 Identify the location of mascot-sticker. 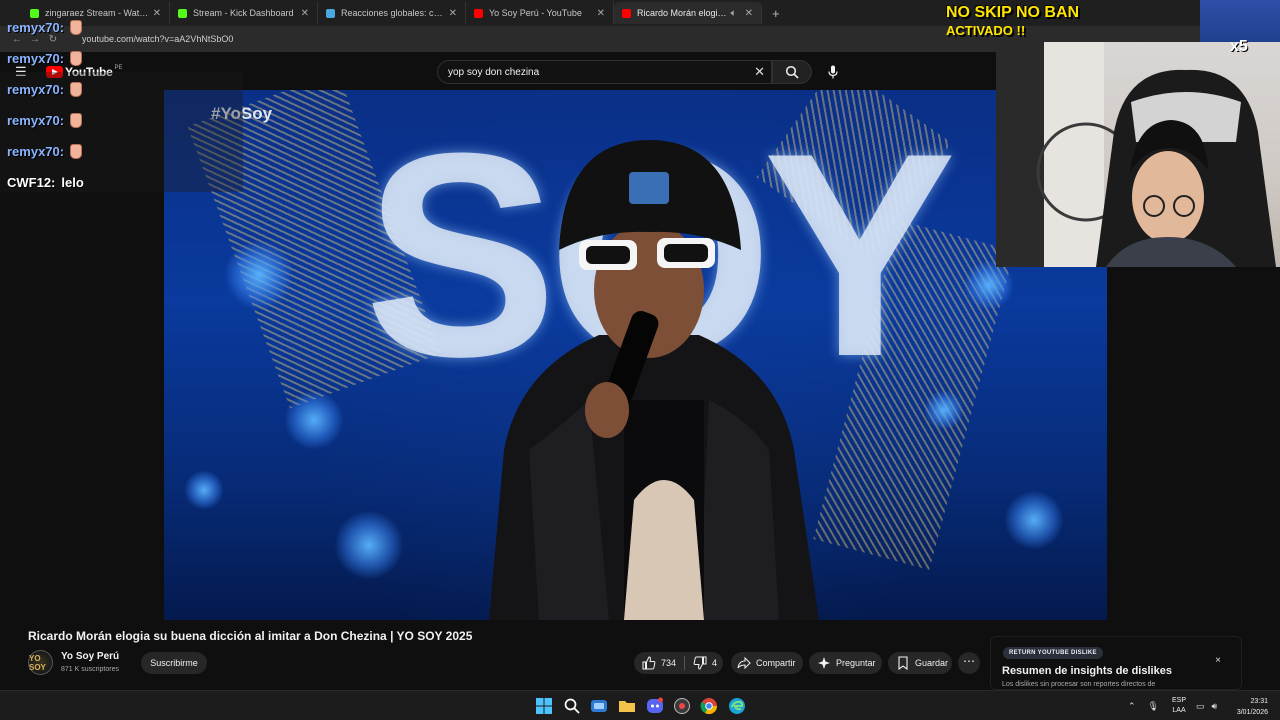
(1240, 21).